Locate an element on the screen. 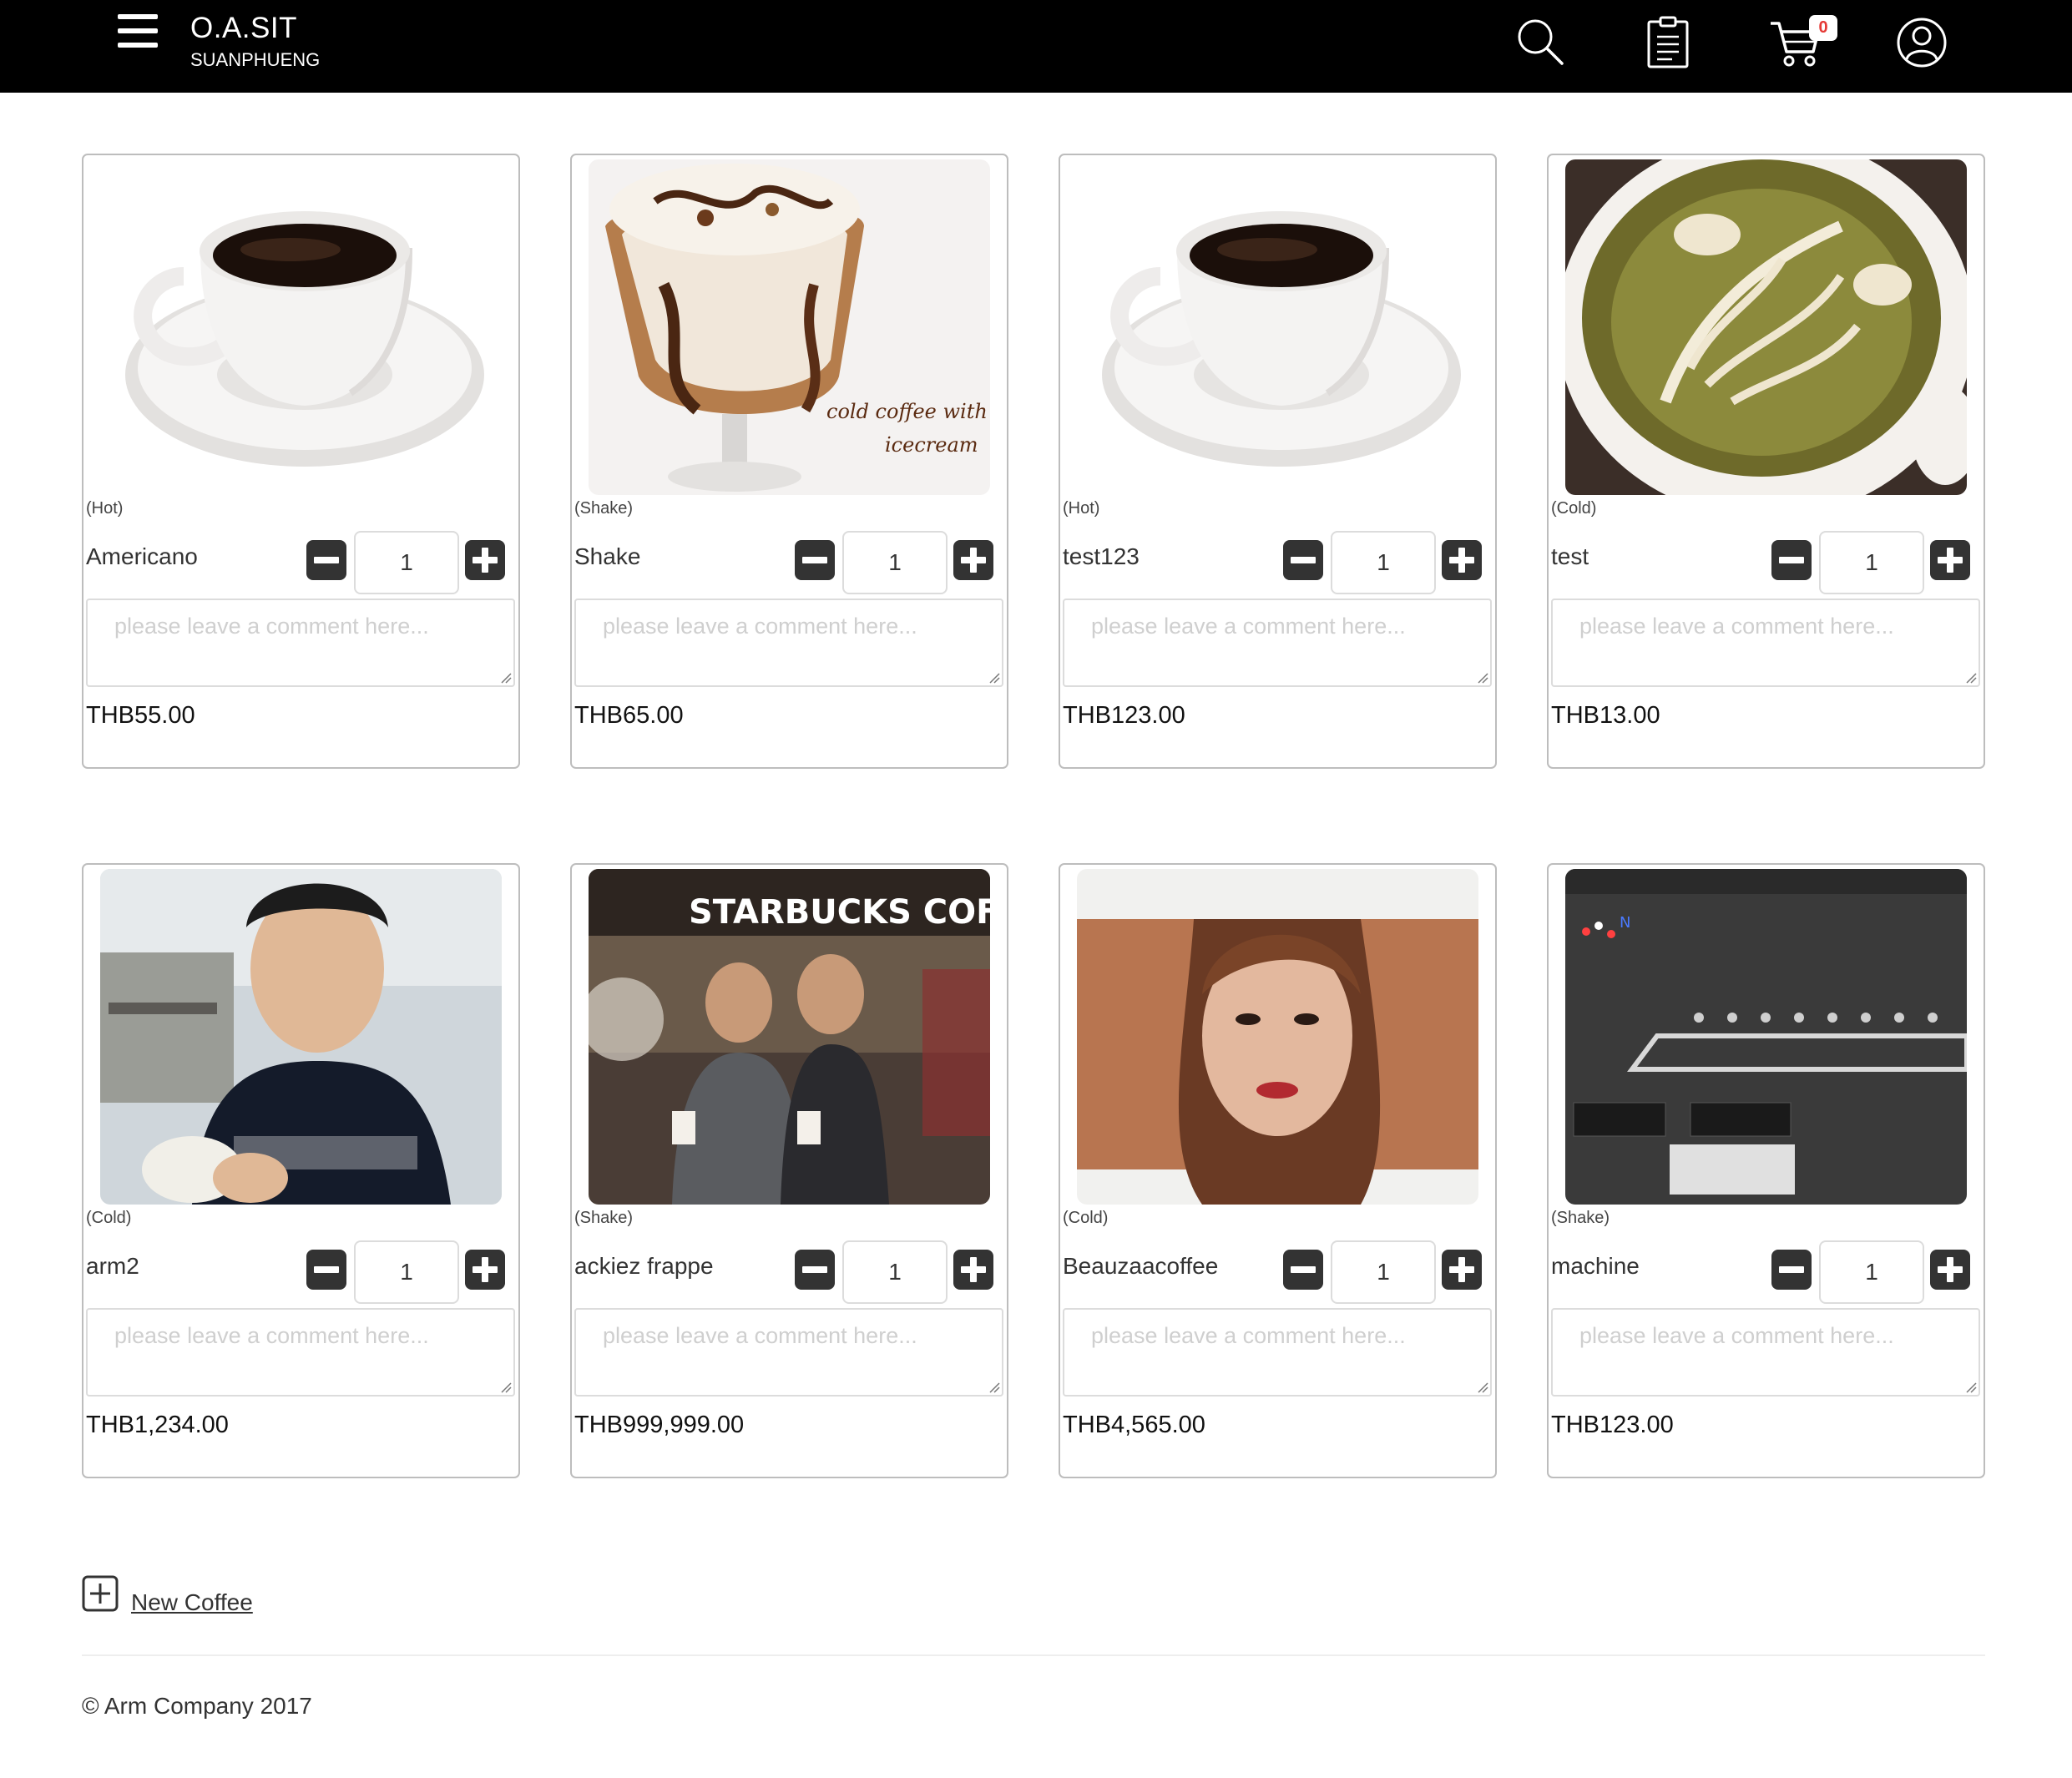 This screenshot has height=1778, width=2072. product-card: (Cold) Beauzaacoffee THB4,565.00 is located at coordinates (1278, 1170).